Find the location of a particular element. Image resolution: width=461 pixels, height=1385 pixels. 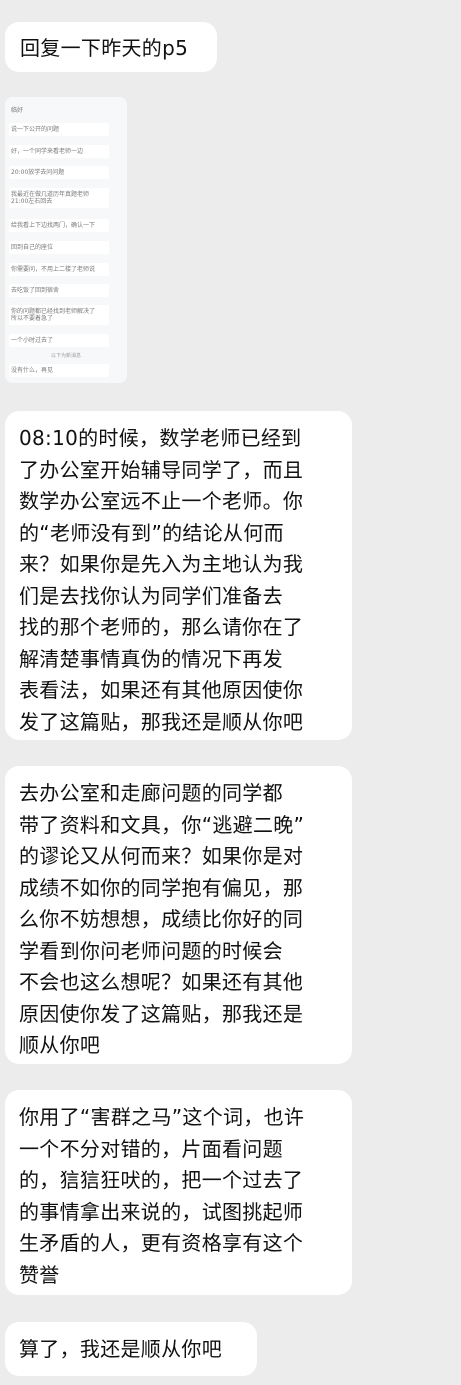

message-bubble: 算了，我还是顺从你吧 is located at coordinates (131, 1349).